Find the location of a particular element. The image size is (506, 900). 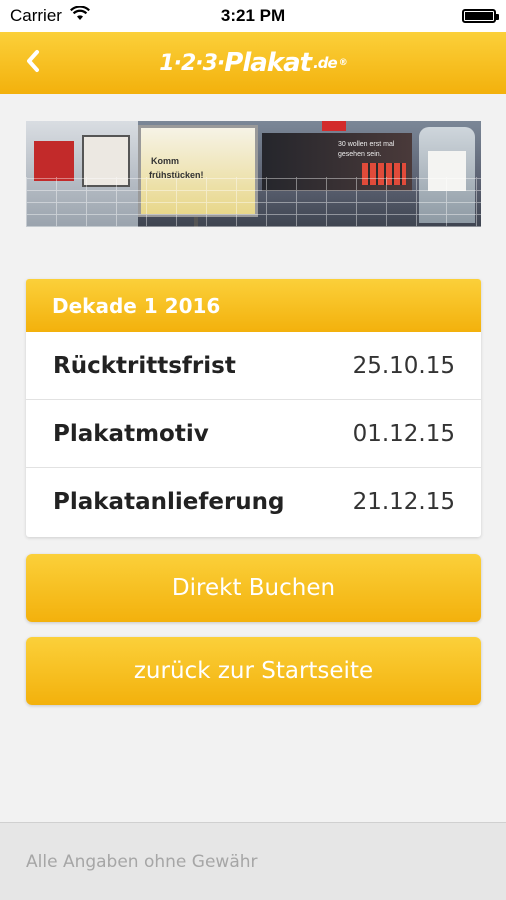

banner-red-poster is located at coordinates (54, 161).